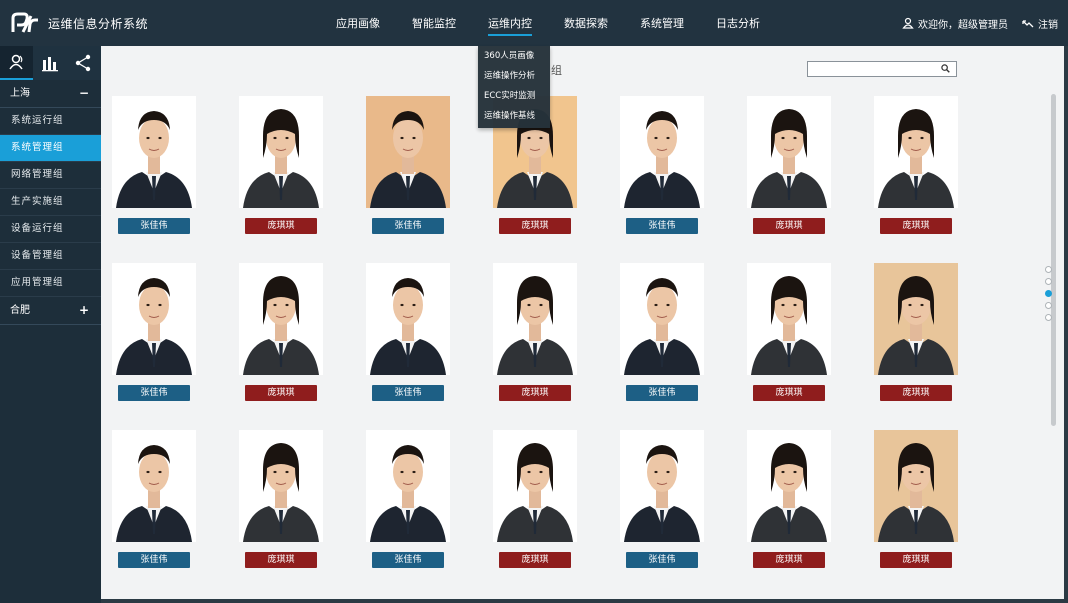 Image resolution: width=1068 pixels, height=603 pixels. Describe the element at coordinates (1053, 260) in the screenshot. I see `scrollbar` at that location.